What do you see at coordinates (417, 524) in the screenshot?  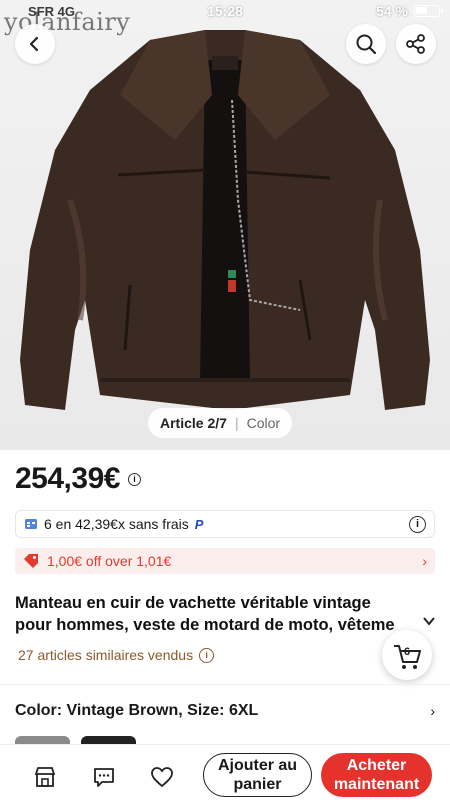 I see `installment-info-icon: i` at bounding box center [417, 524].